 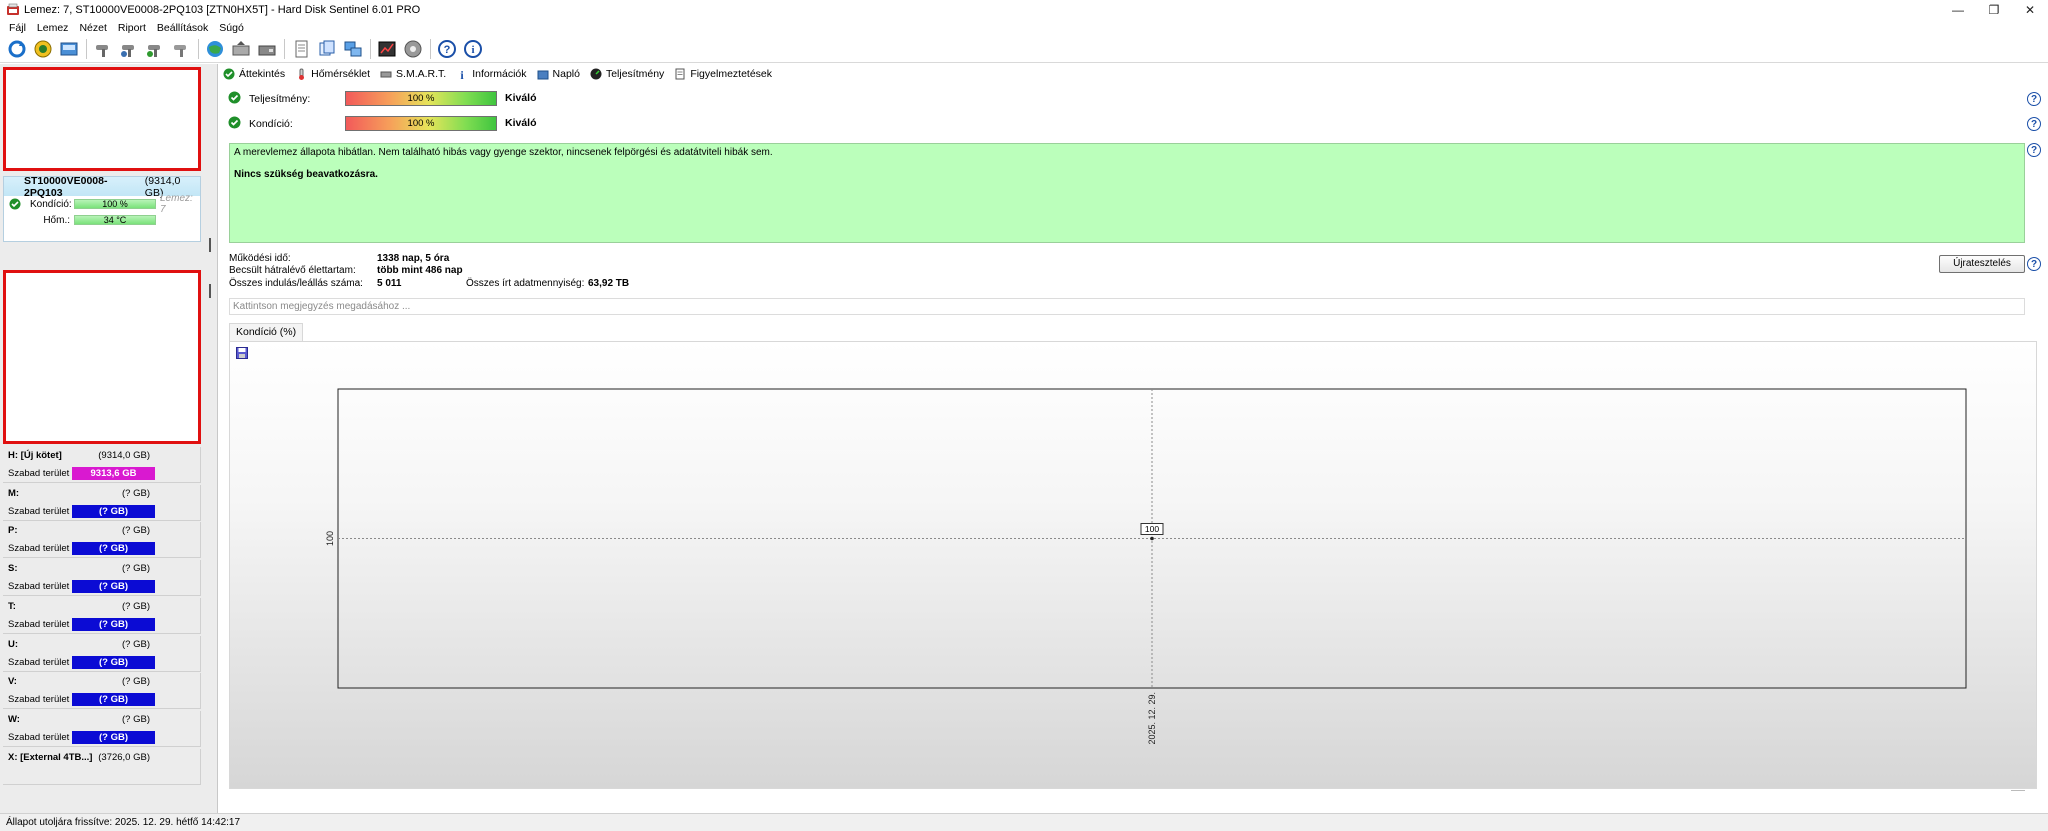 What do you see at coordinates (102, 653) in the screenshot?
I see `volume-item: U: (? GB) Szabad terület (? GB)` at bounding box center [102, 653].